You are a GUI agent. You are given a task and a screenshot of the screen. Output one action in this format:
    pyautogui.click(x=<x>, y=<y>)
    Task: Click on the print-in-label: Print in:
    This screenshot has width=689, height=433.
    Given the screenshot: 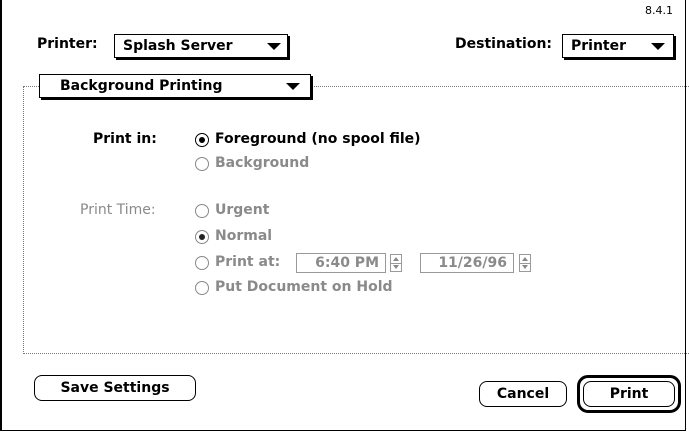 What is the action you would take?
    pyautogui.click(x=125, y=139)
    